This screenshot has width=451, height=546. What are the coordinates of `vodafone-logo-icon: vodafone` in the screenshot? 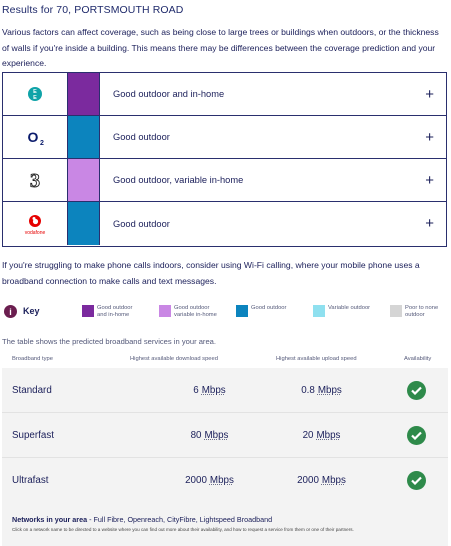 It's located at (35, 223).